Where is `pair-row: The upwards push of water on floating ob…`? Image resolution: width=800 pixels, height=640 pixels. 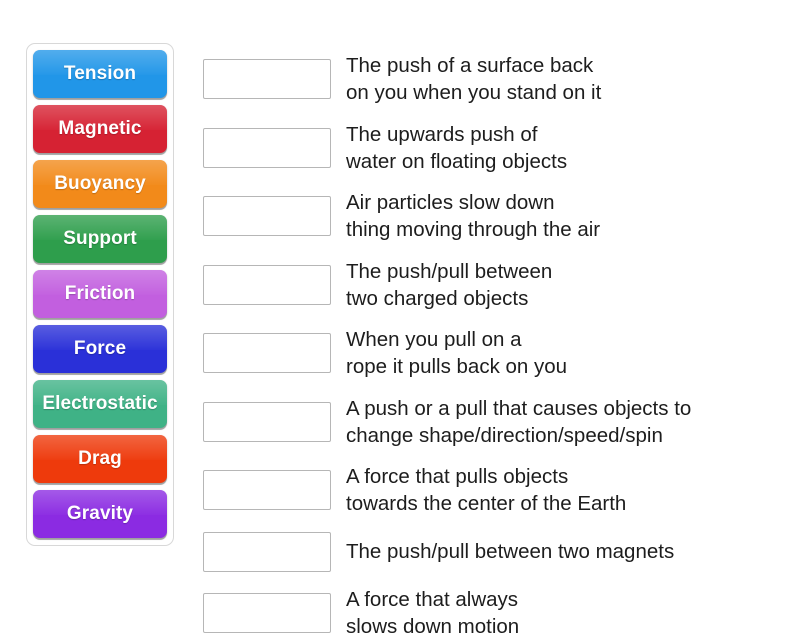 pair-row: The upwards push of water on floating ob… is located at coordinates (493, 148).